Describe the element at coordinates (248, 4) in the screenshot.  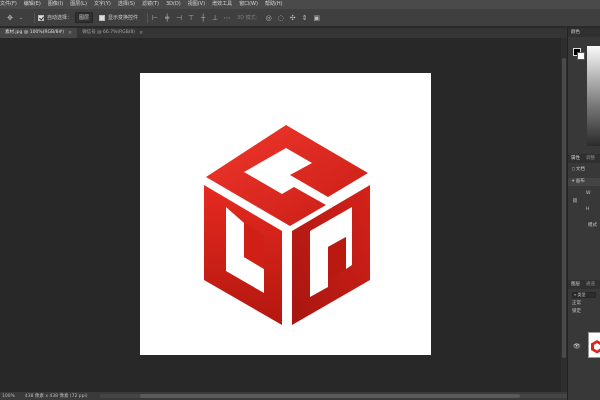
I see `menu-window: 窗口(W)` at that location.